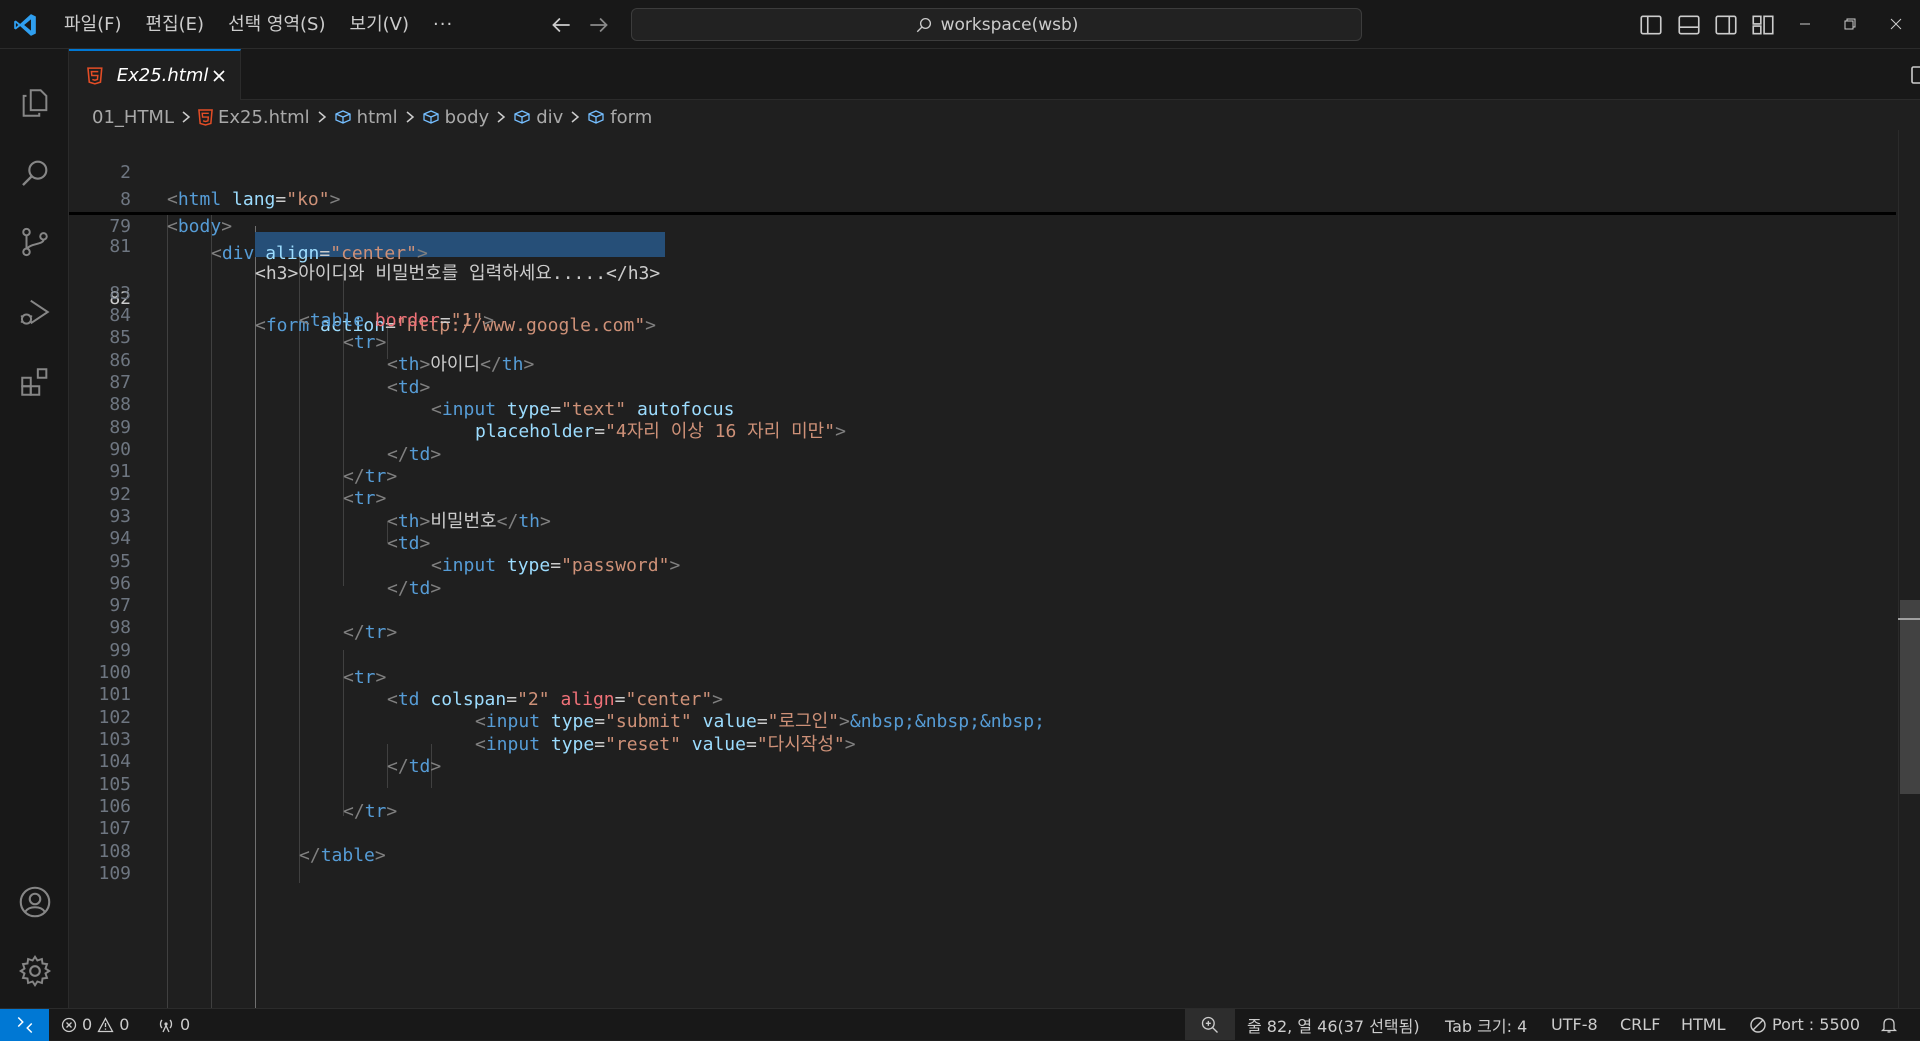 This screenshot has width=1920, height=1041. Describe the element at coordinates (105, 1024) in the screenshot. I see `warning-icon` at that location.